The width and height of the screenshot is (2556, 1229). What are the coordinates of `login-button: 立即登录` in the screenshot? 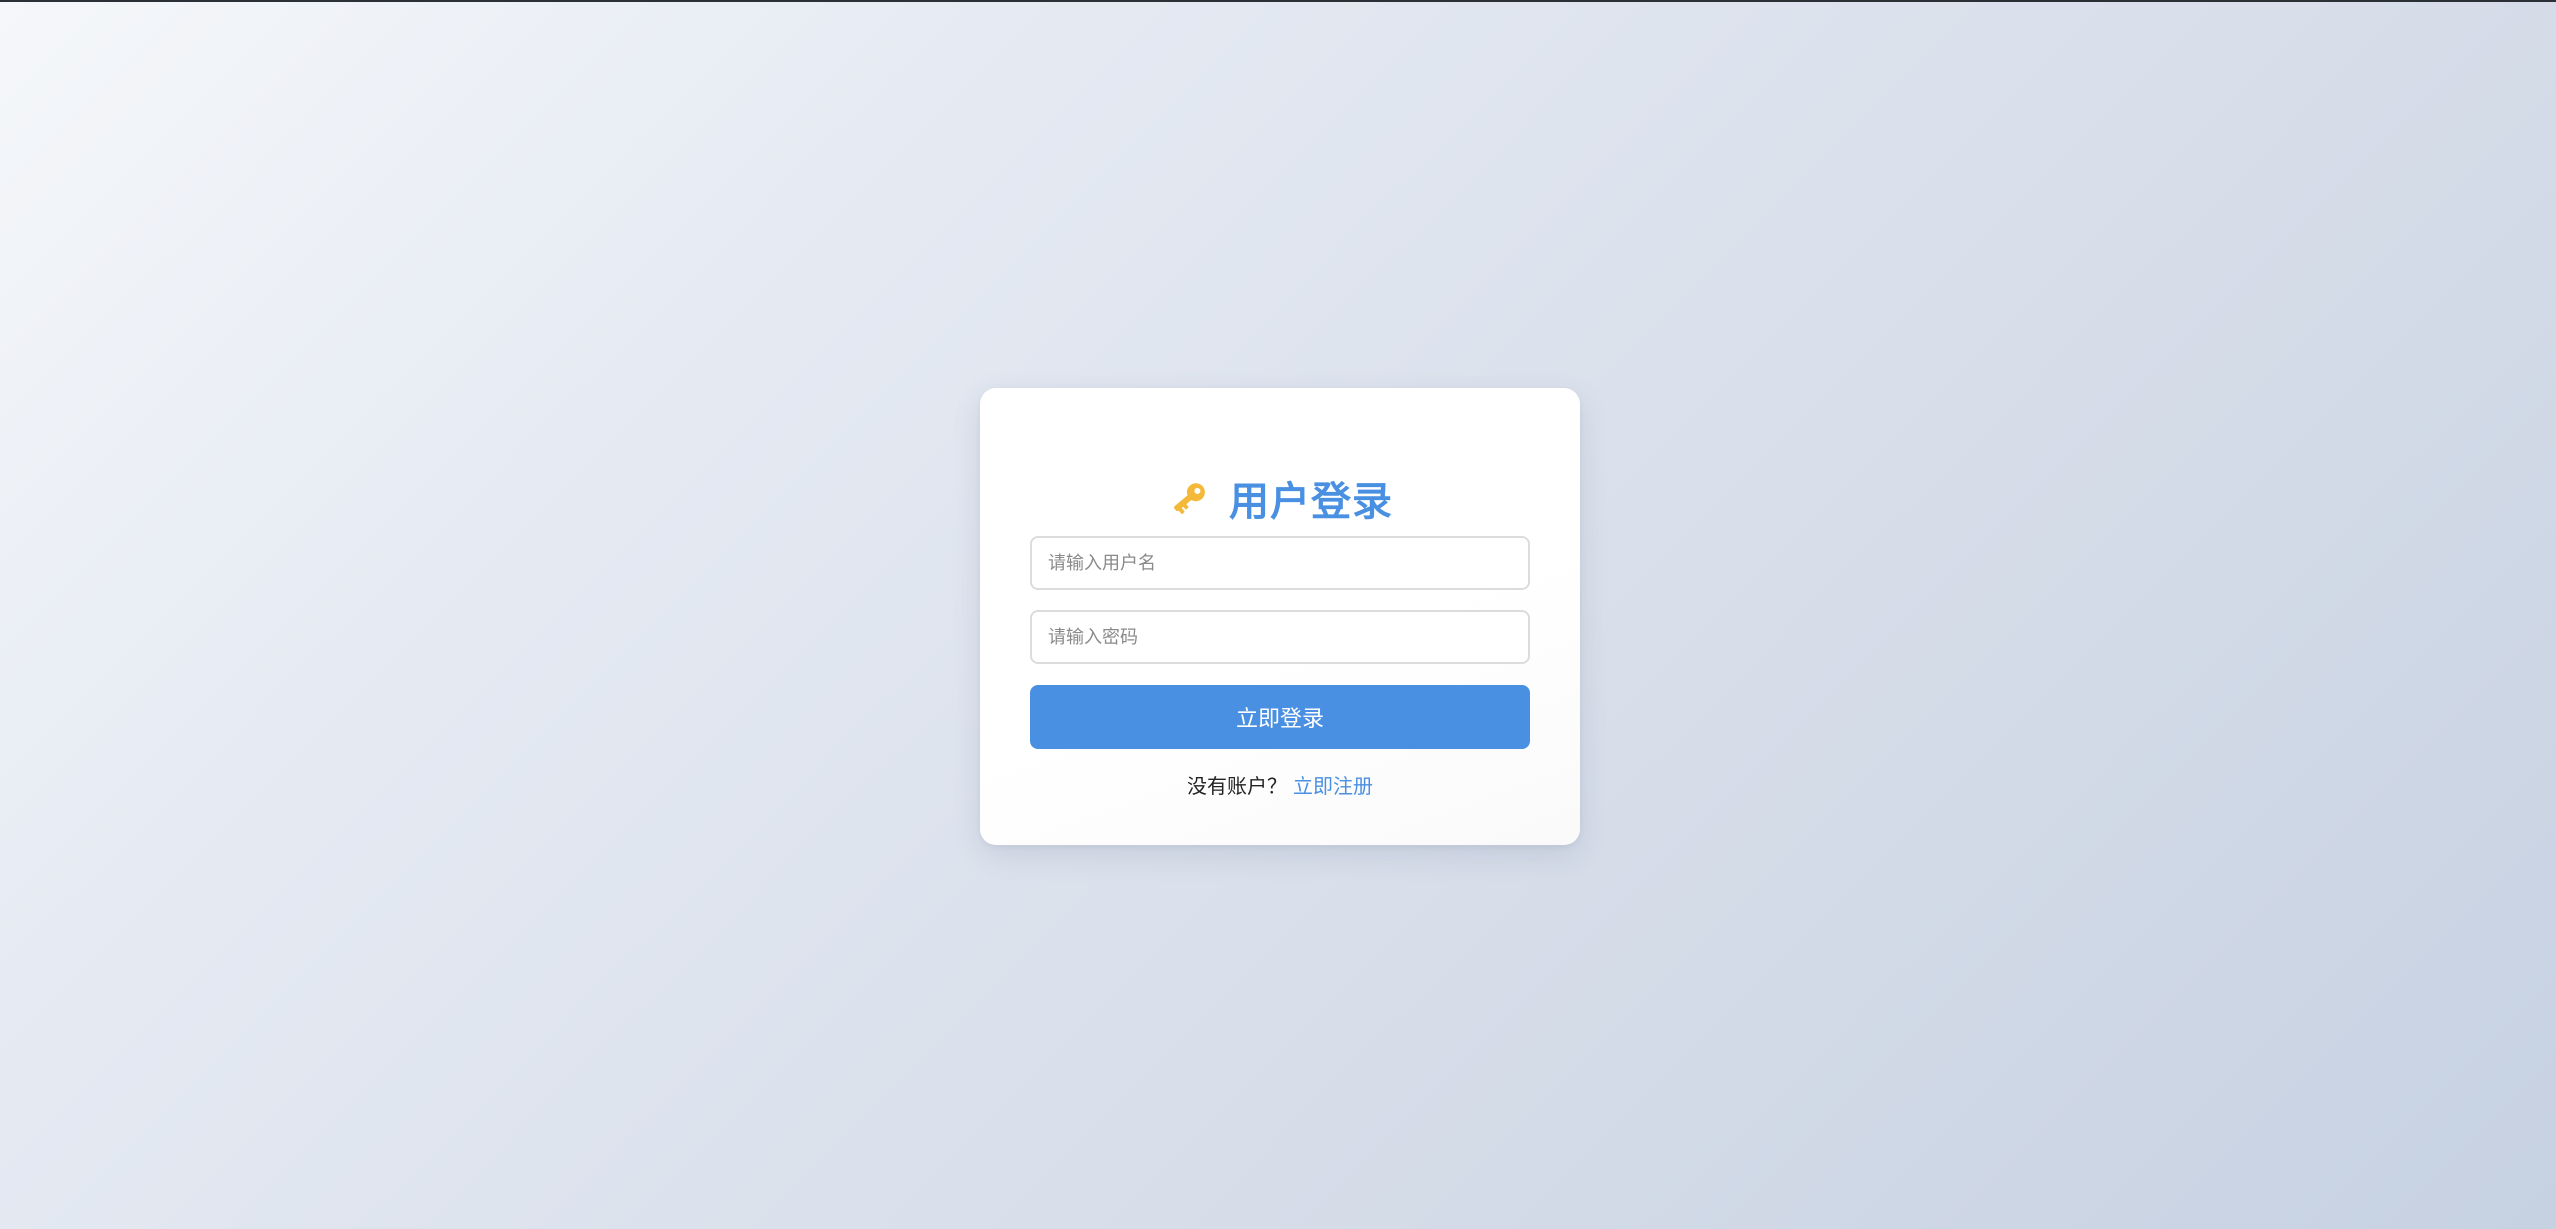 It's located at (1280, 717).